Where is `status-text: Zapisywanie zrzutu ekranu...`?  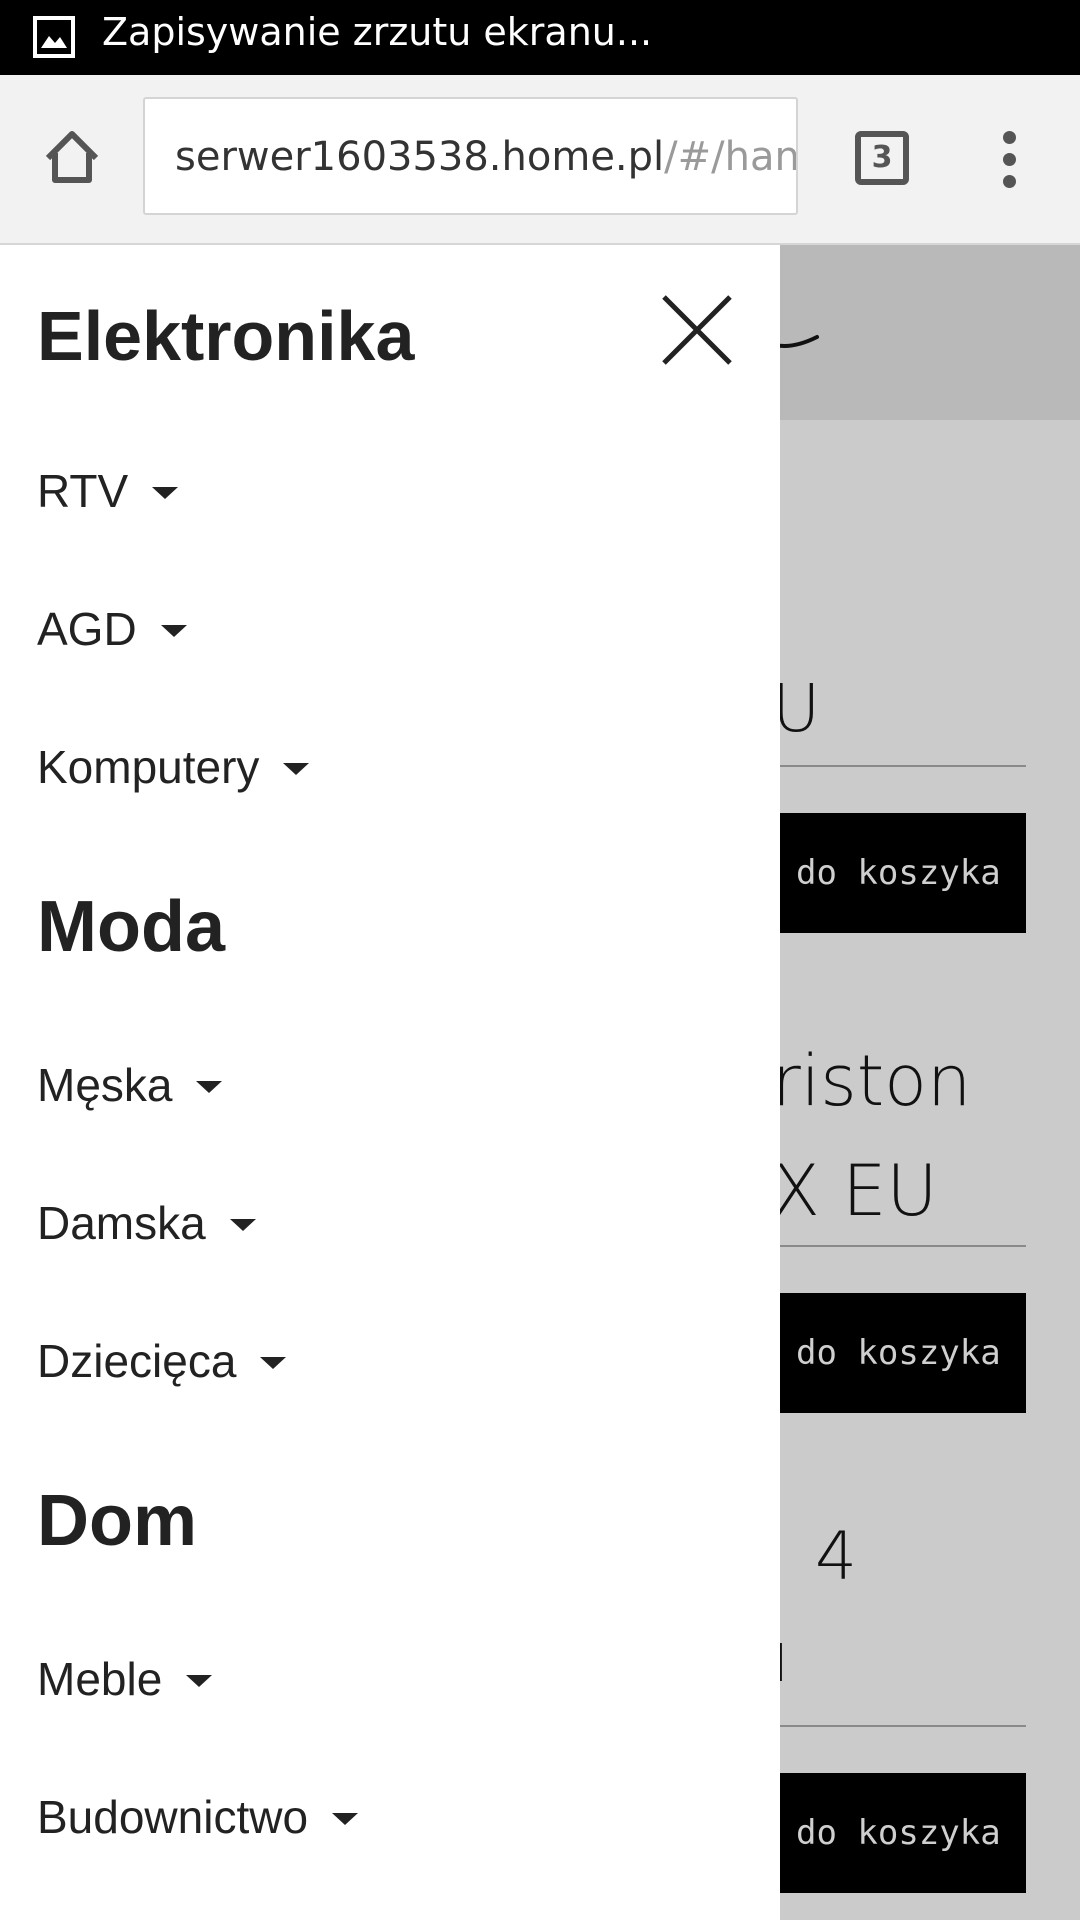
status-text: Zapisywanie zrzutu ekranu... is located at coordinates (377, 32).